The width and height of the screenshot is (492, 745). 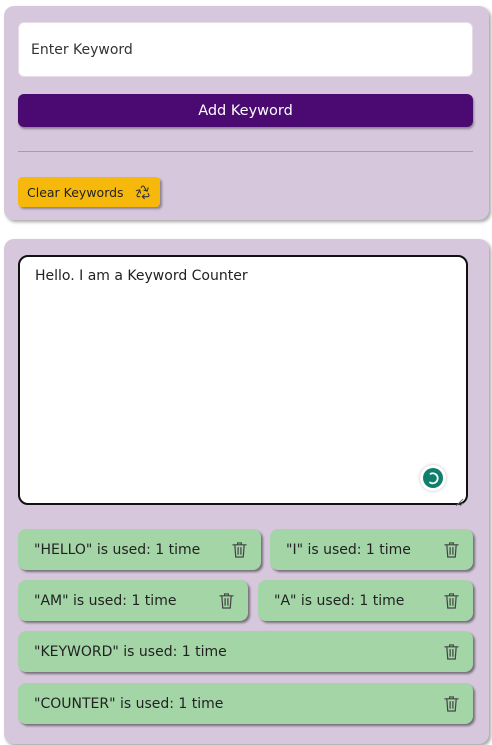 I want to click on add-keyword-button: Add Keyword, so click(x=245, y=110).